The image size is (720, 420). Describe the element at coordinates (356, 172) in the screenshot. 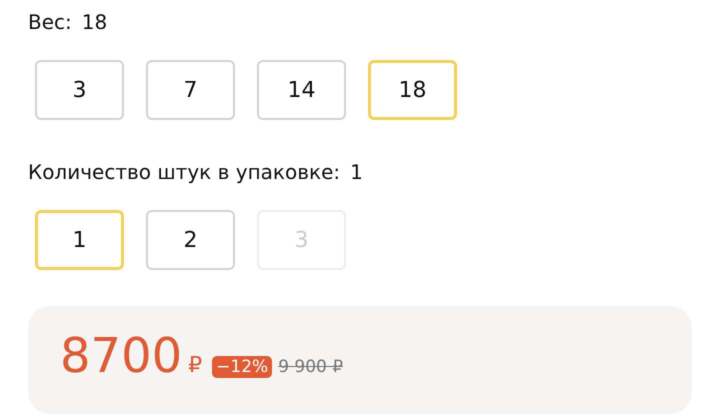

I see `selected-value: 1` at that location.